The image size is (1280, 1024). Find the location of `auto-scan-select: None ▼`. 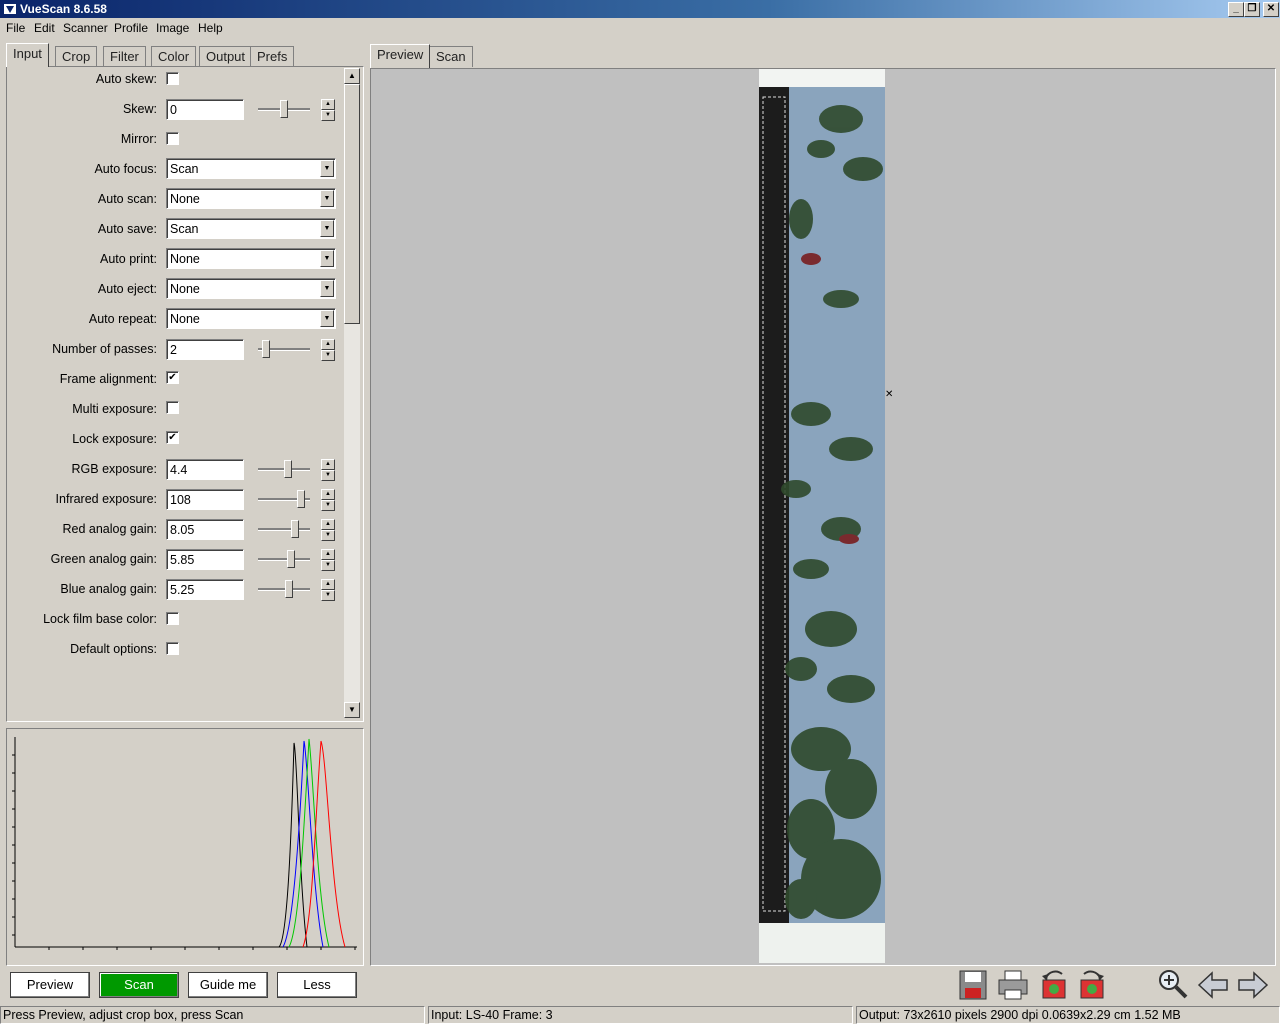

auto-scan-select: None ▼ is located at coordinates (251, 198).